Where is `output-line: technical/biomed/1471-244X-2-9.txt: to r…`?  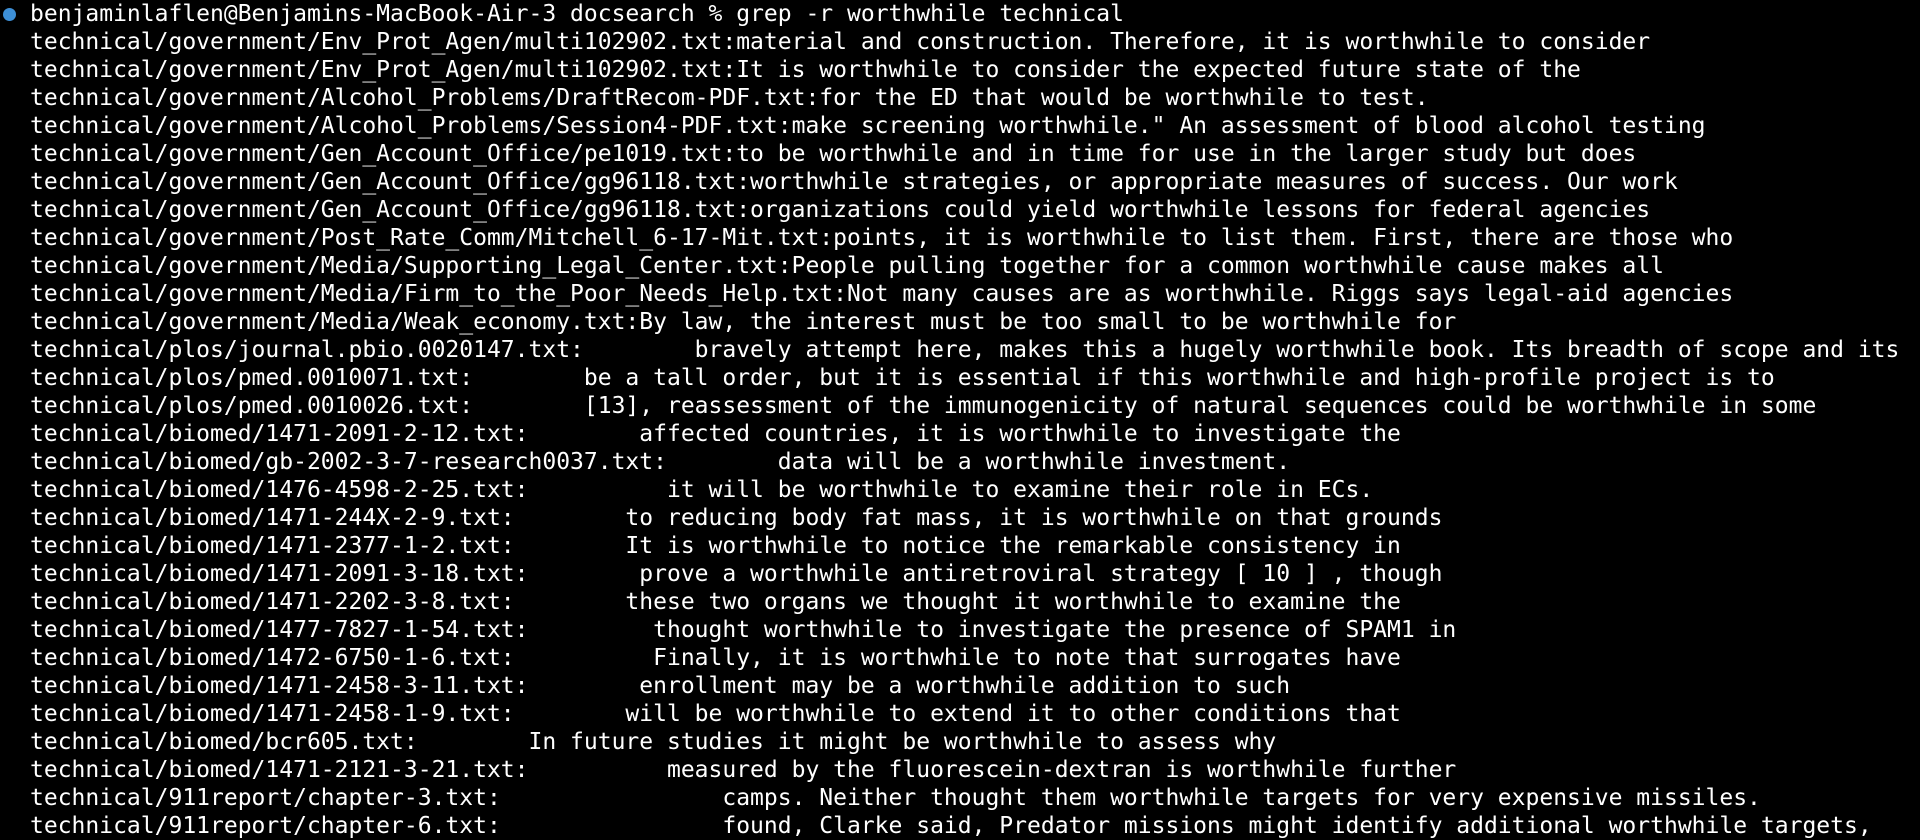 output-line: technical/biomed/1471-244X-2-9.txt: to r… is located at coordinates (736, 518).